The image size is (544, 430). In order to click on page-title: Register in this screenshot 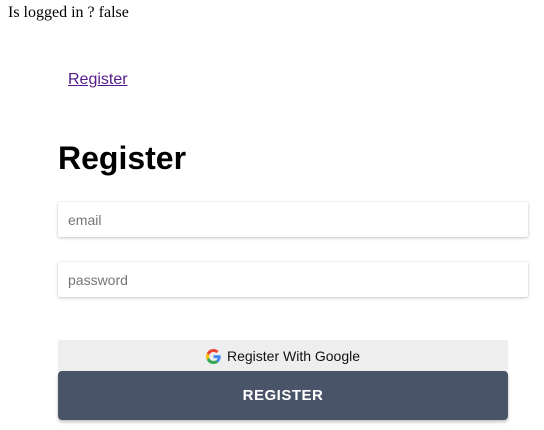, I will do `click(122, 158)`.